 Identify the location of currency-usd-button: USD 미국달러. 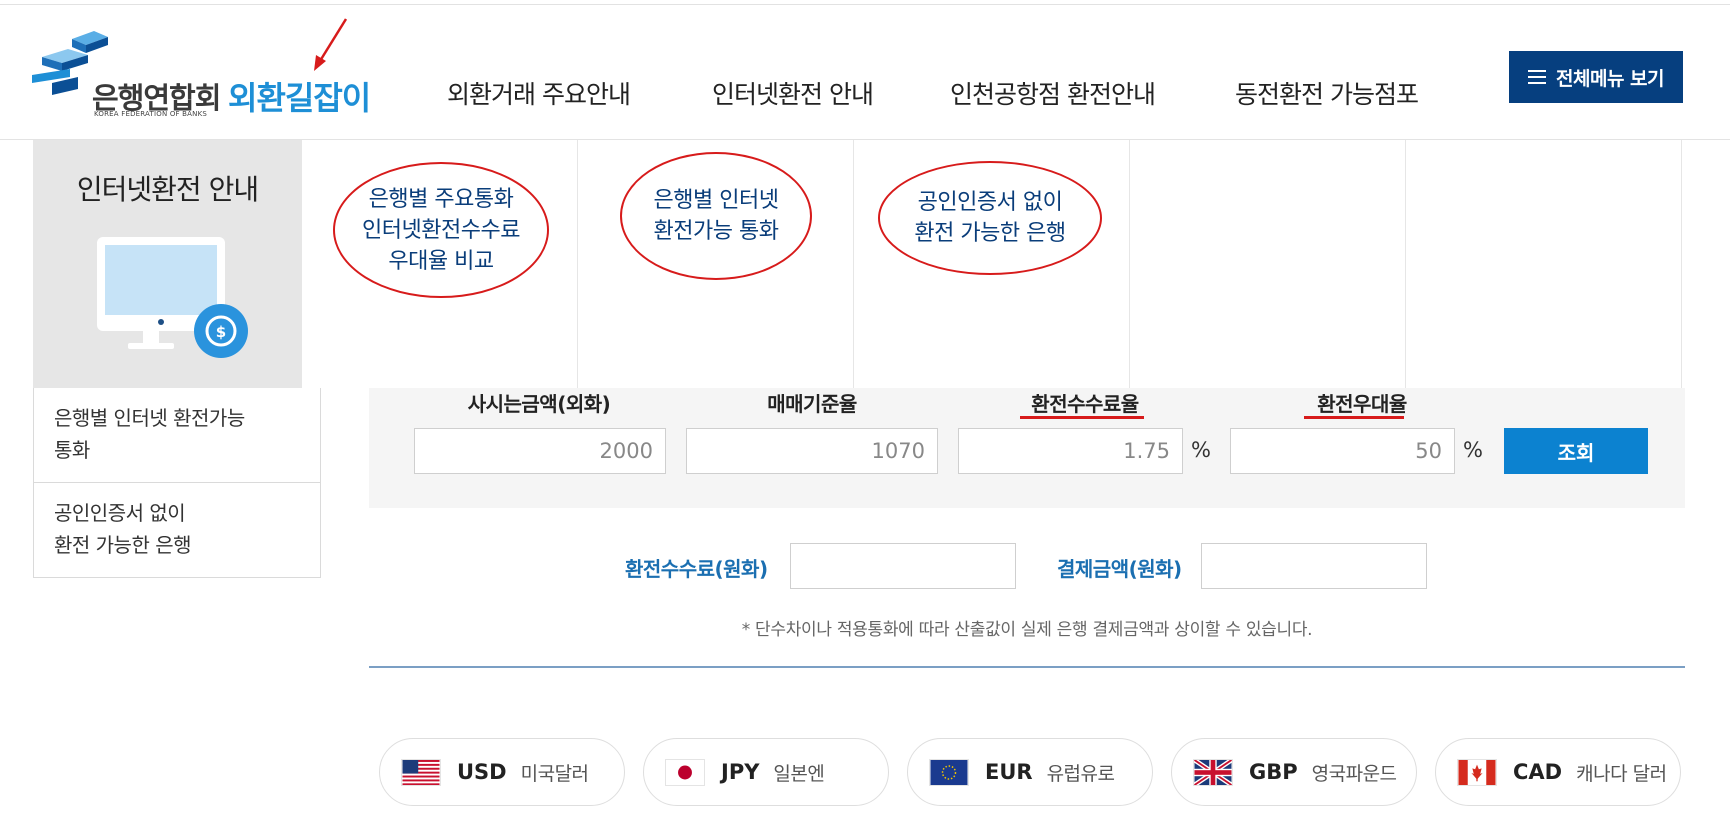
(502, 772).